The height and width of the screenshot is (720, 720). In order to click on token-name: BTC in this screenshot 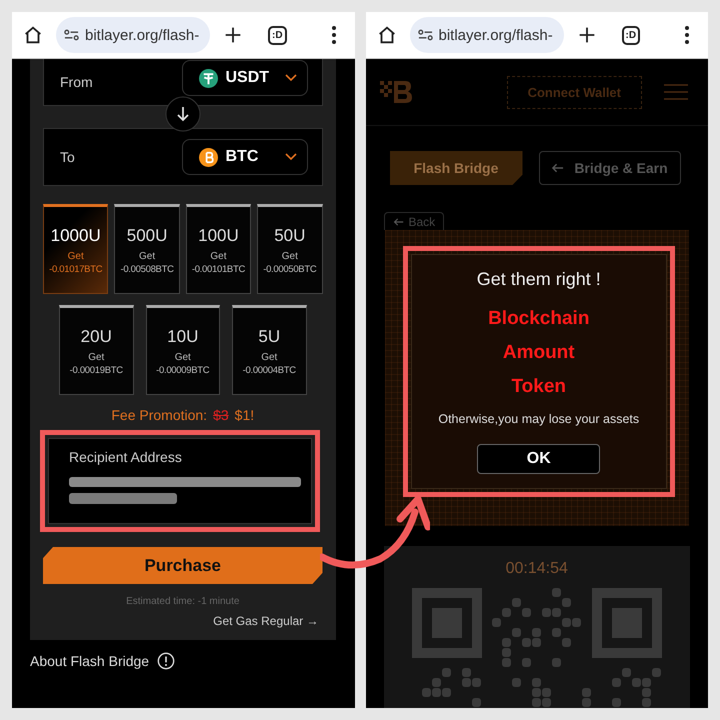, I will do `click(242, 157)`.